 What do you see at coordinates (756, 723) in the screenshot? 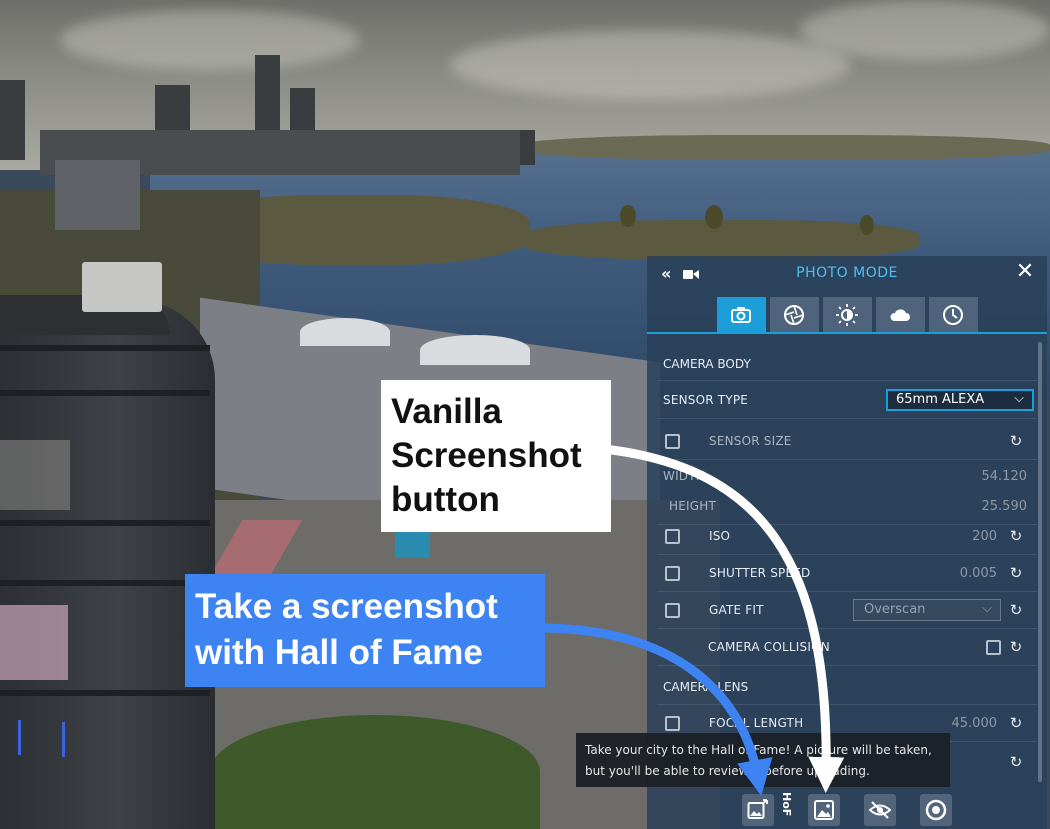
I see `focal-length-label: FOCAL LENGTH` at bounding box center [756, 723].